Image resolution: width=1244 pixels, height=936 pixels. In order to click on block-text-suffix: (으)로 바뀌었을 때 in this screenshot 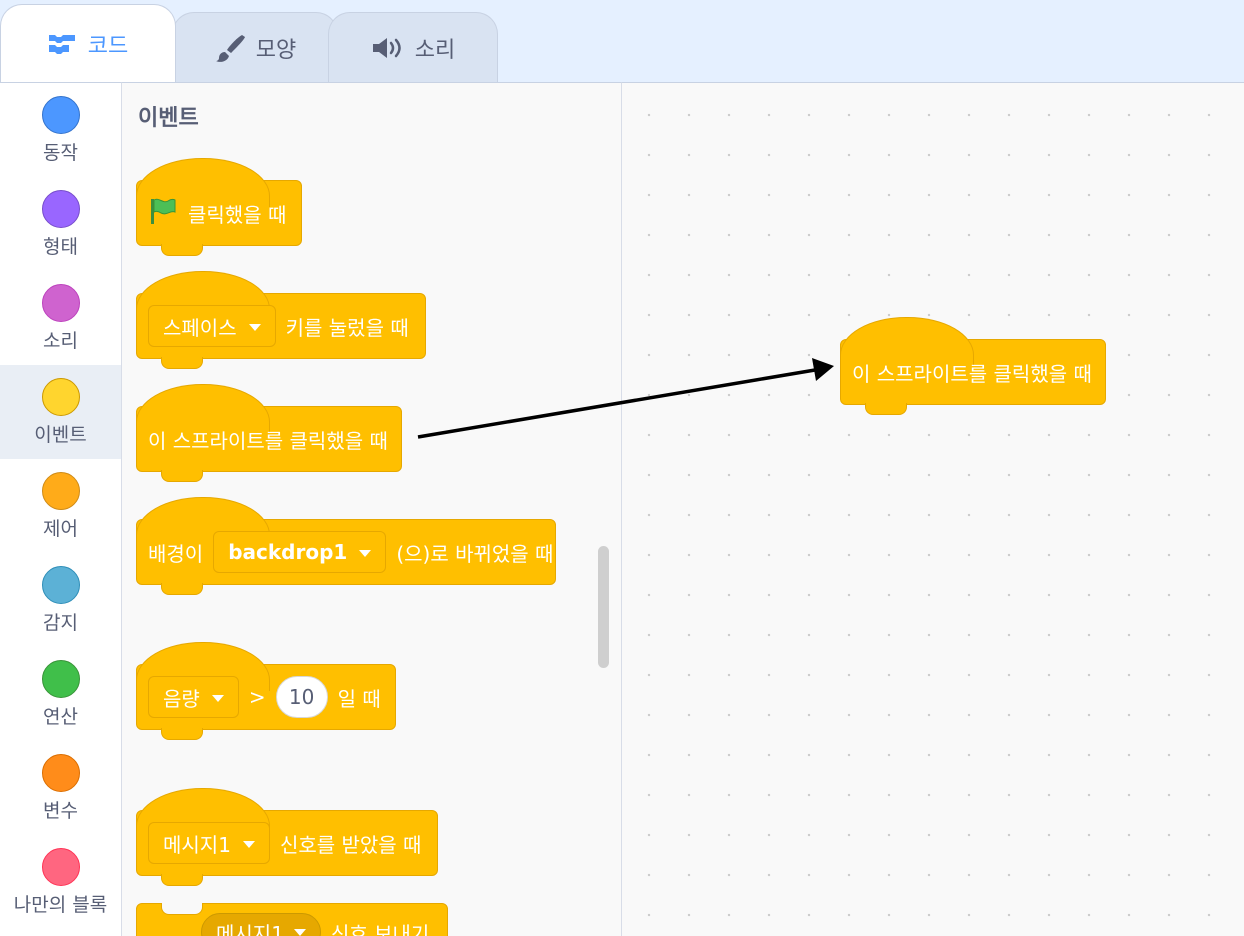, I will do `click(475, 553)`.